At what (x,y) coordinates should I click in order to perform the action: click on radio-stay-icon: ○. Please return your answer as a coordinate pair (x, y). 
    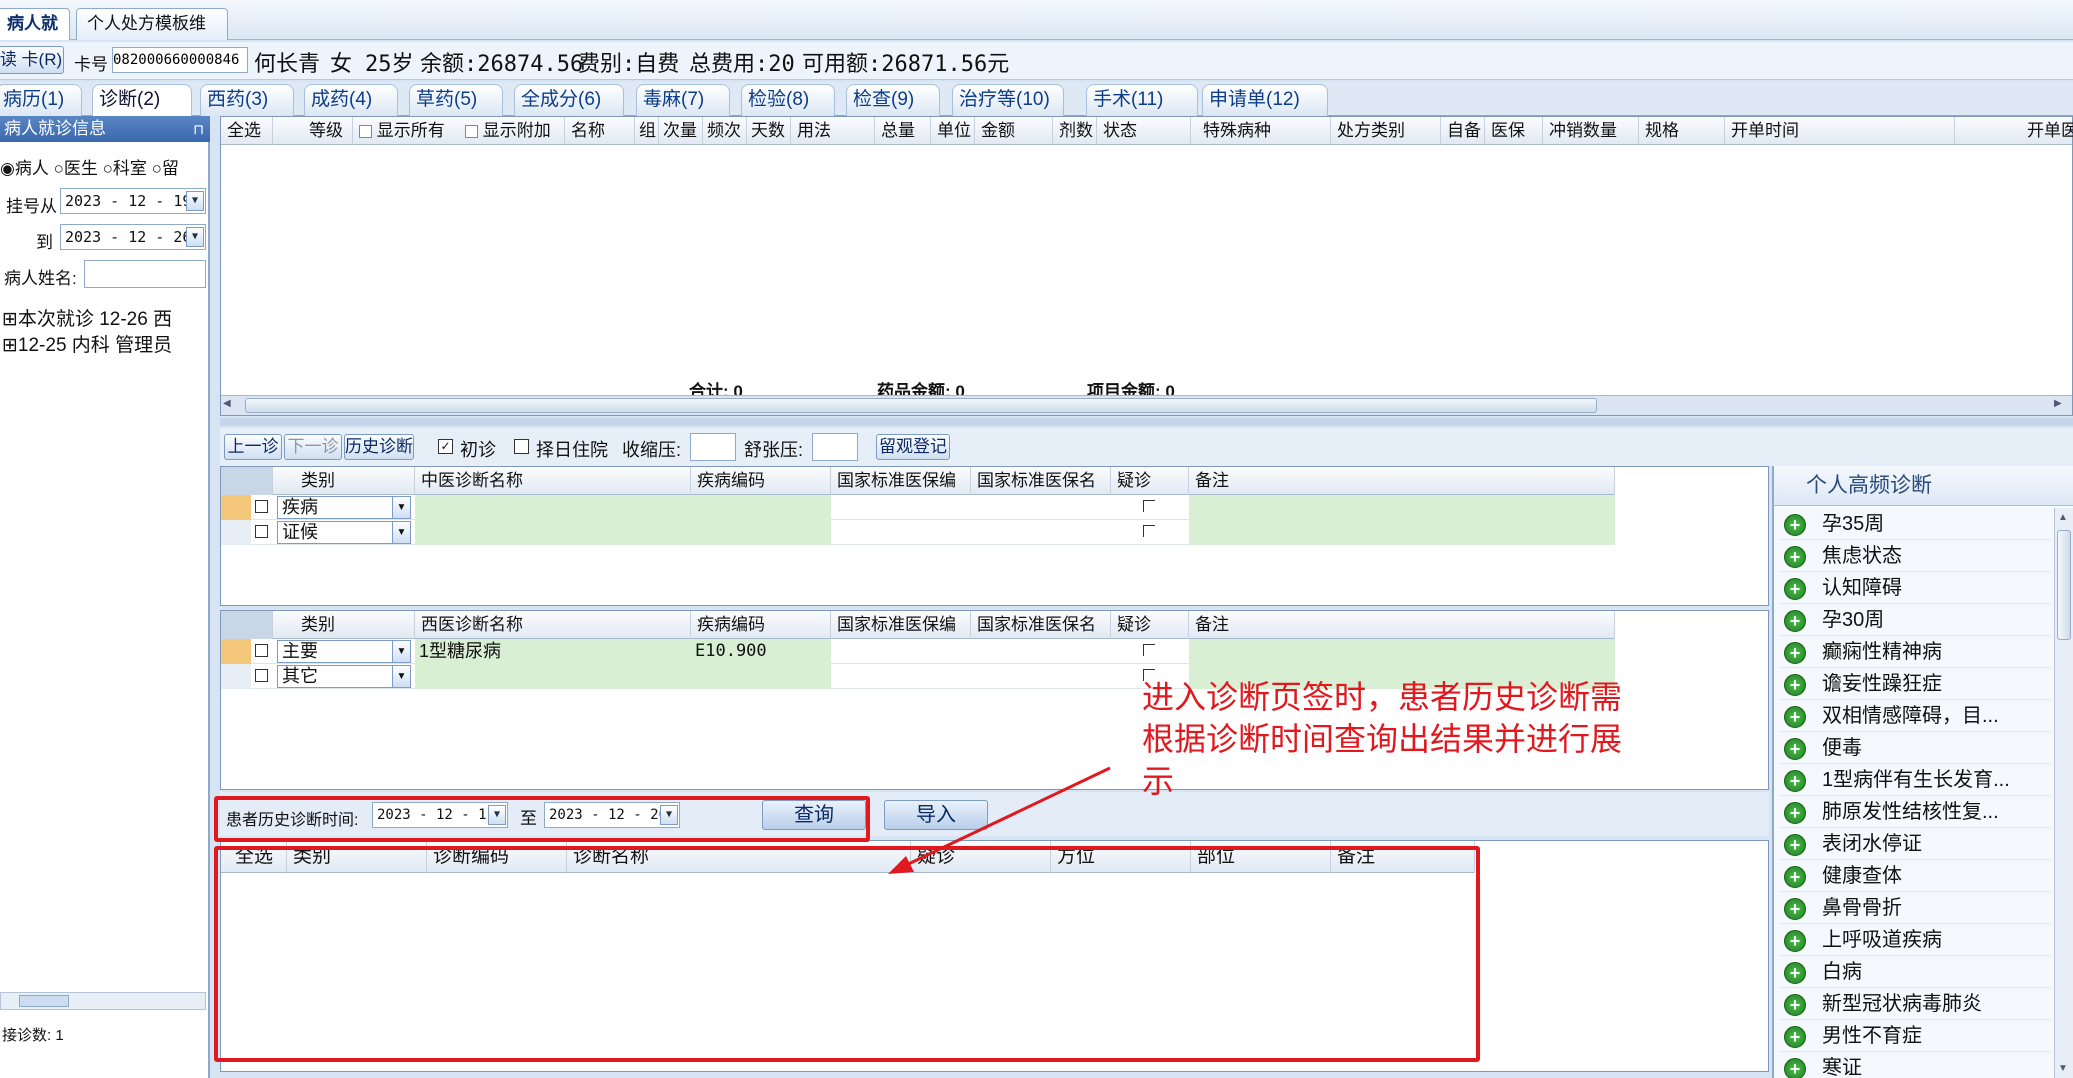
    Looking at the image, I should click on (157, 168).